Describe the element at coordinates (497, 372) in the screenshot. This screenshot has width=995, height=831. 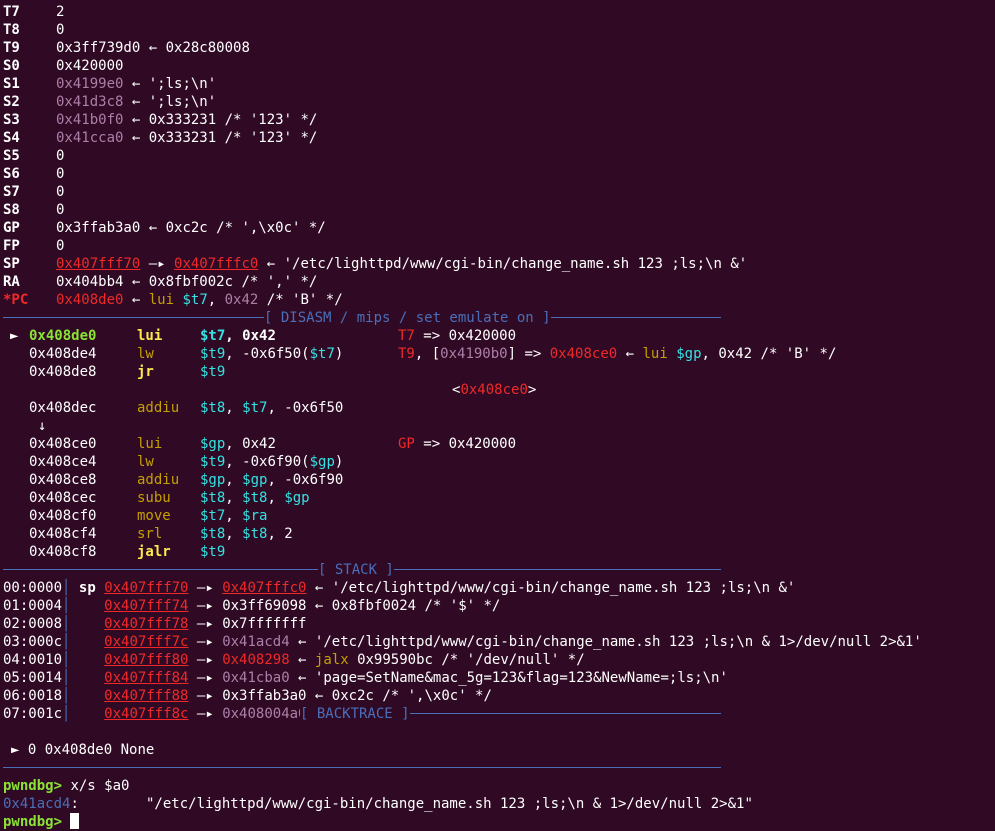
I see `disasm-line: 0x408de8 jr $t9` at that location.